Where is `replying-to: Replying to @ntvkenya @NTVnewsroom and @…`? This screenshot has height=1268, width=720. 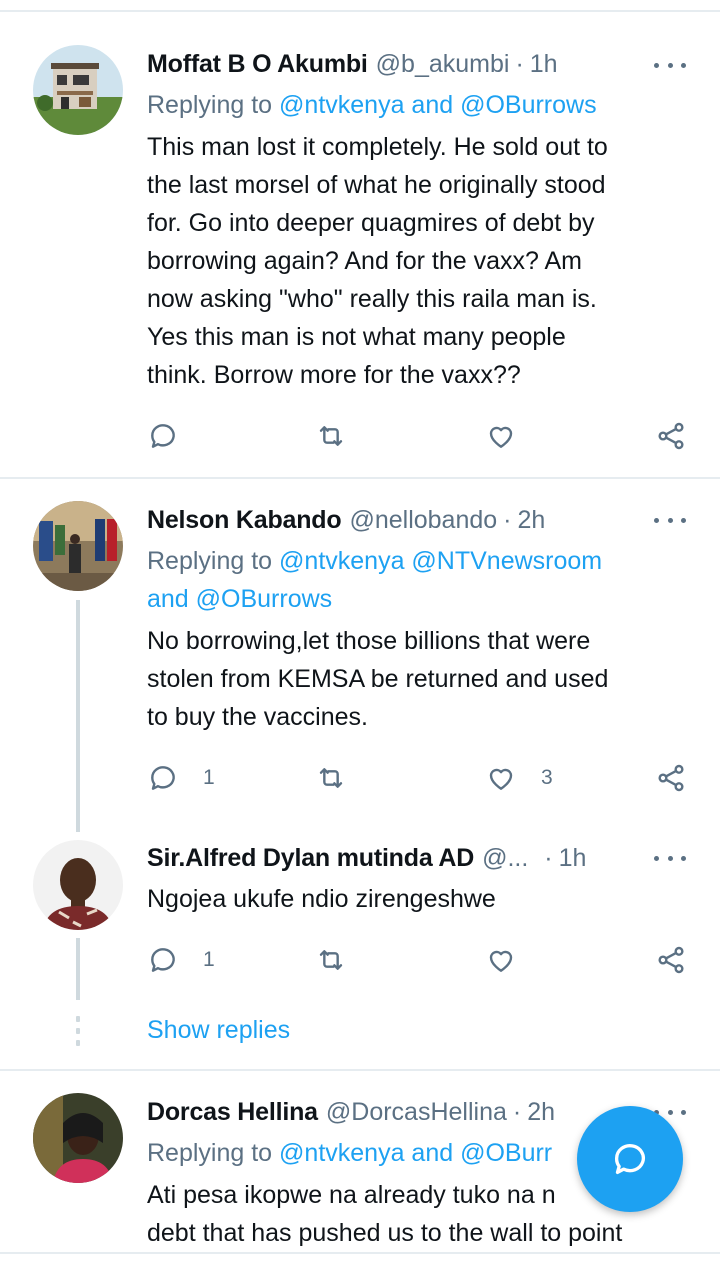
replying-to: Replying to @ntvkenya @NTVnewsroom and @… is located at coordinates (417, 580).